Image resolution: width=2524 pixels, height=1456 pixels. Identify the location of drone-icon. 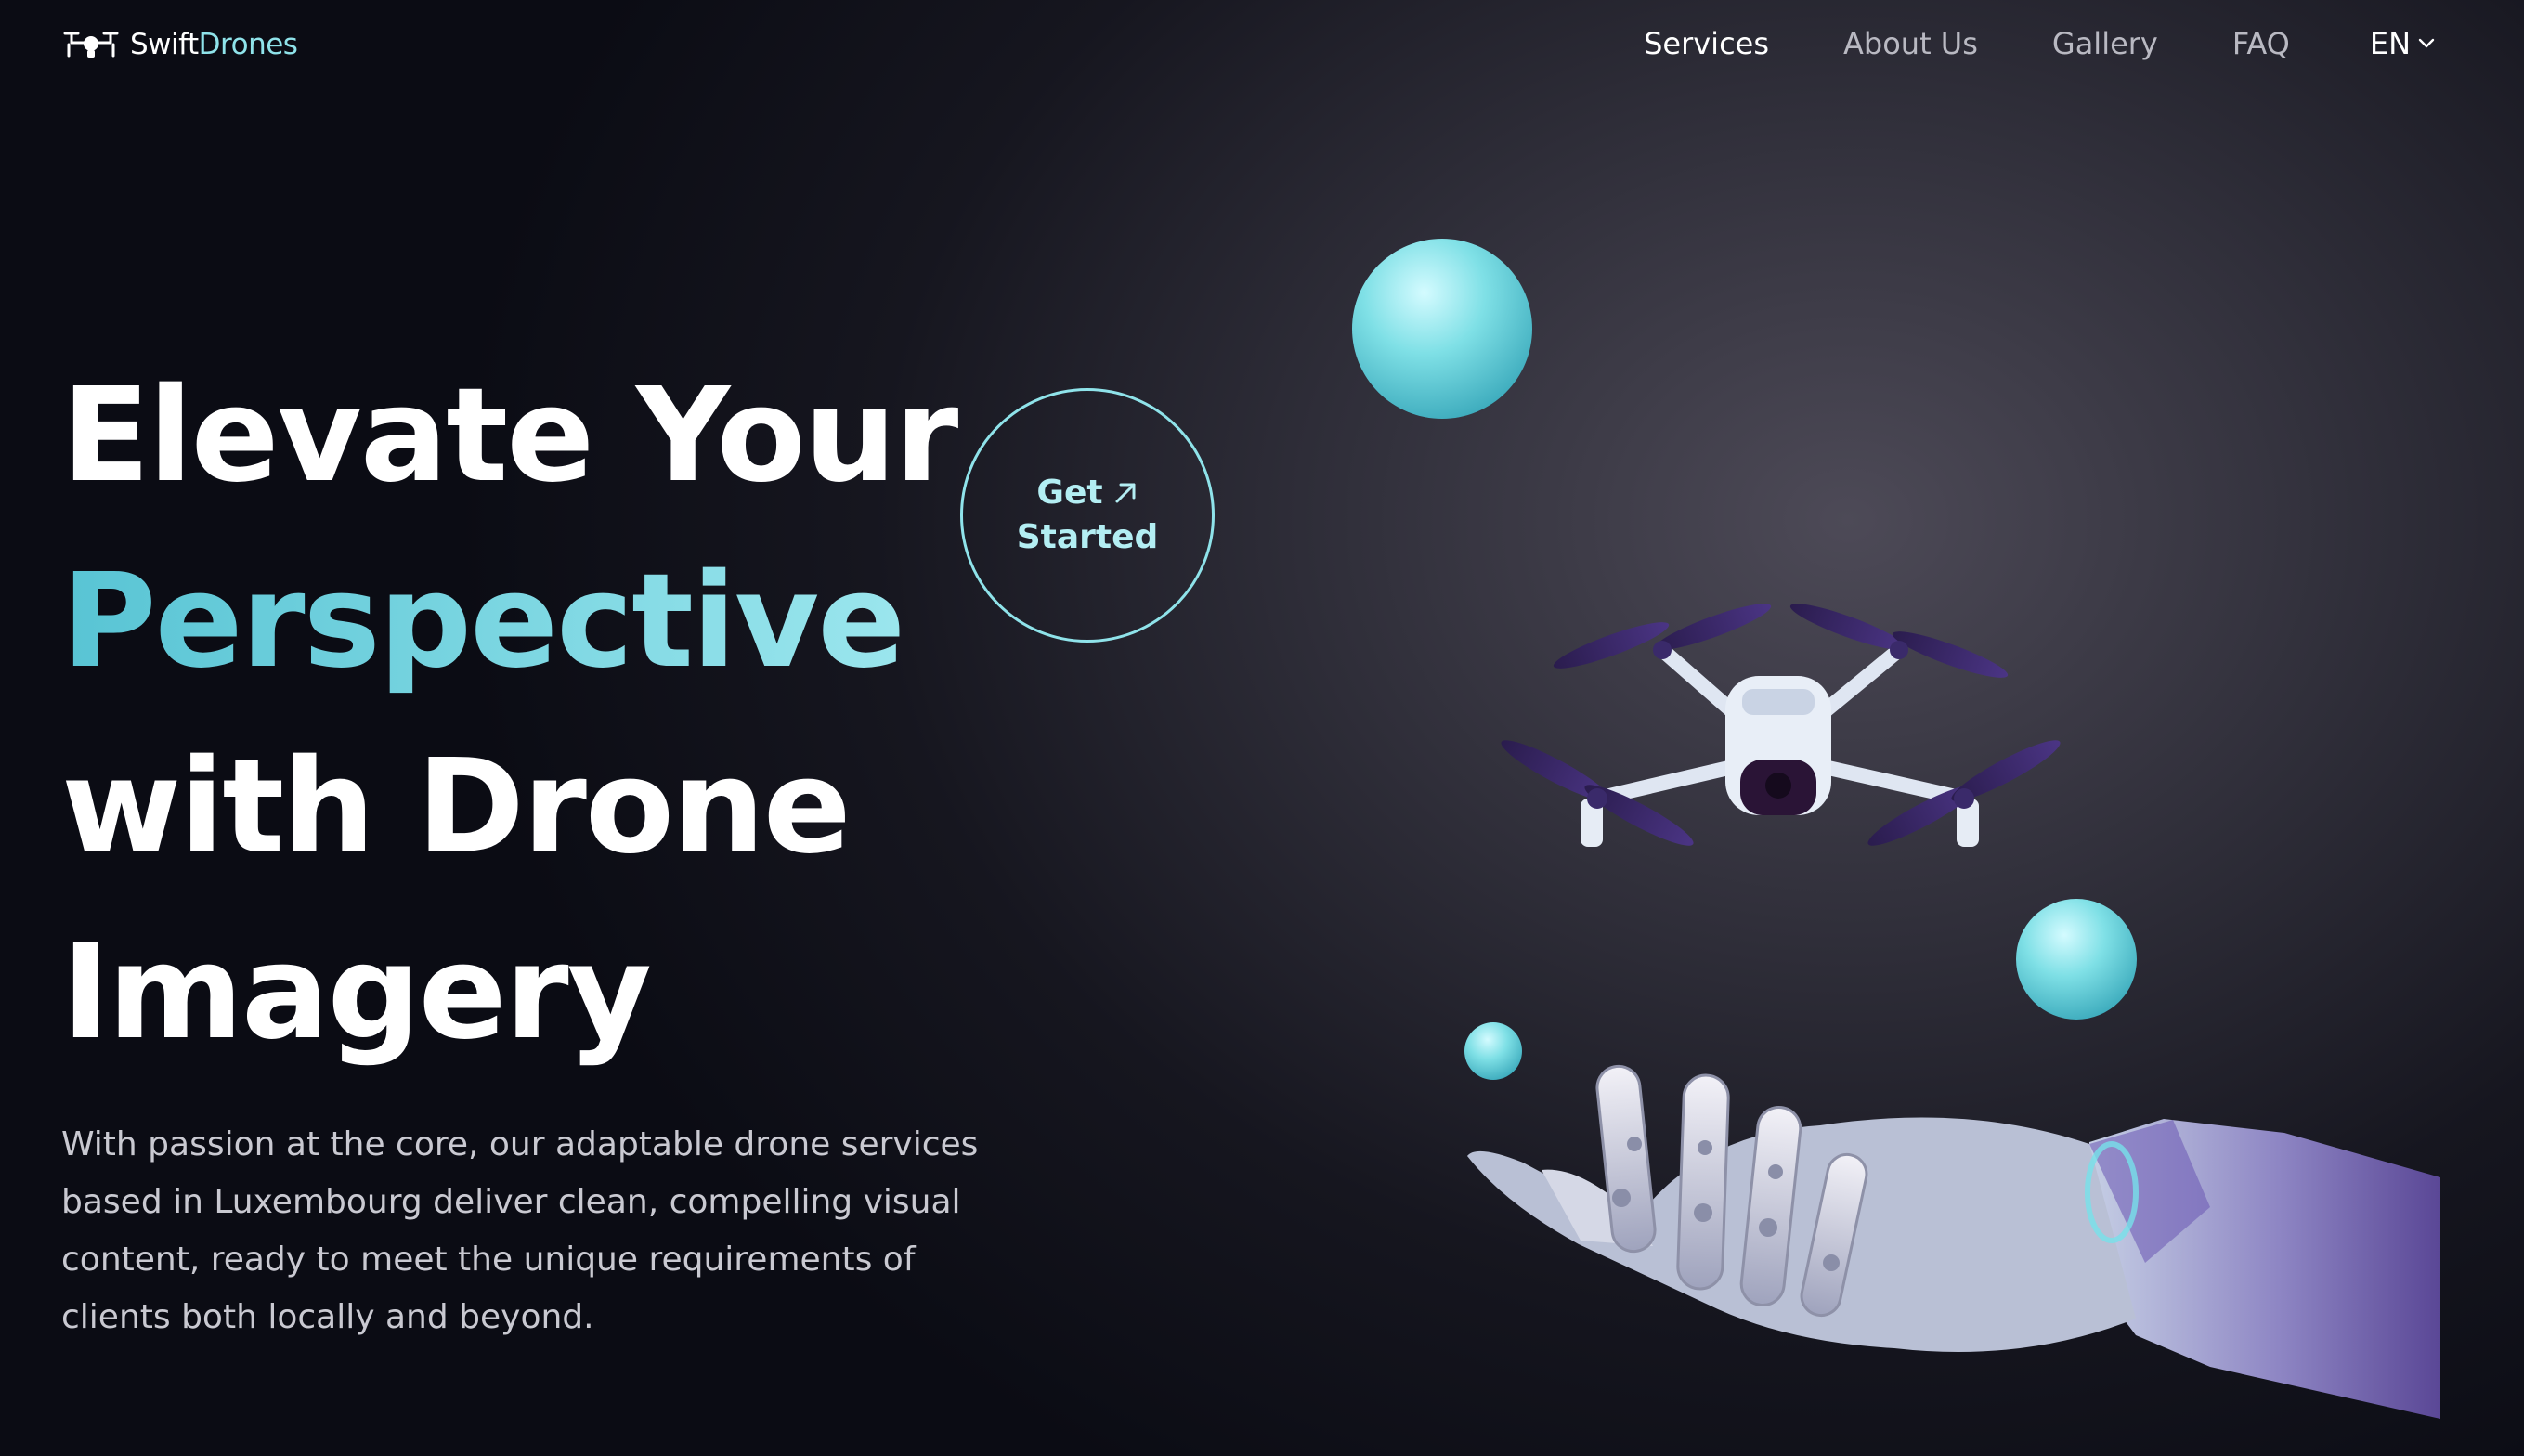
(1781, 725).